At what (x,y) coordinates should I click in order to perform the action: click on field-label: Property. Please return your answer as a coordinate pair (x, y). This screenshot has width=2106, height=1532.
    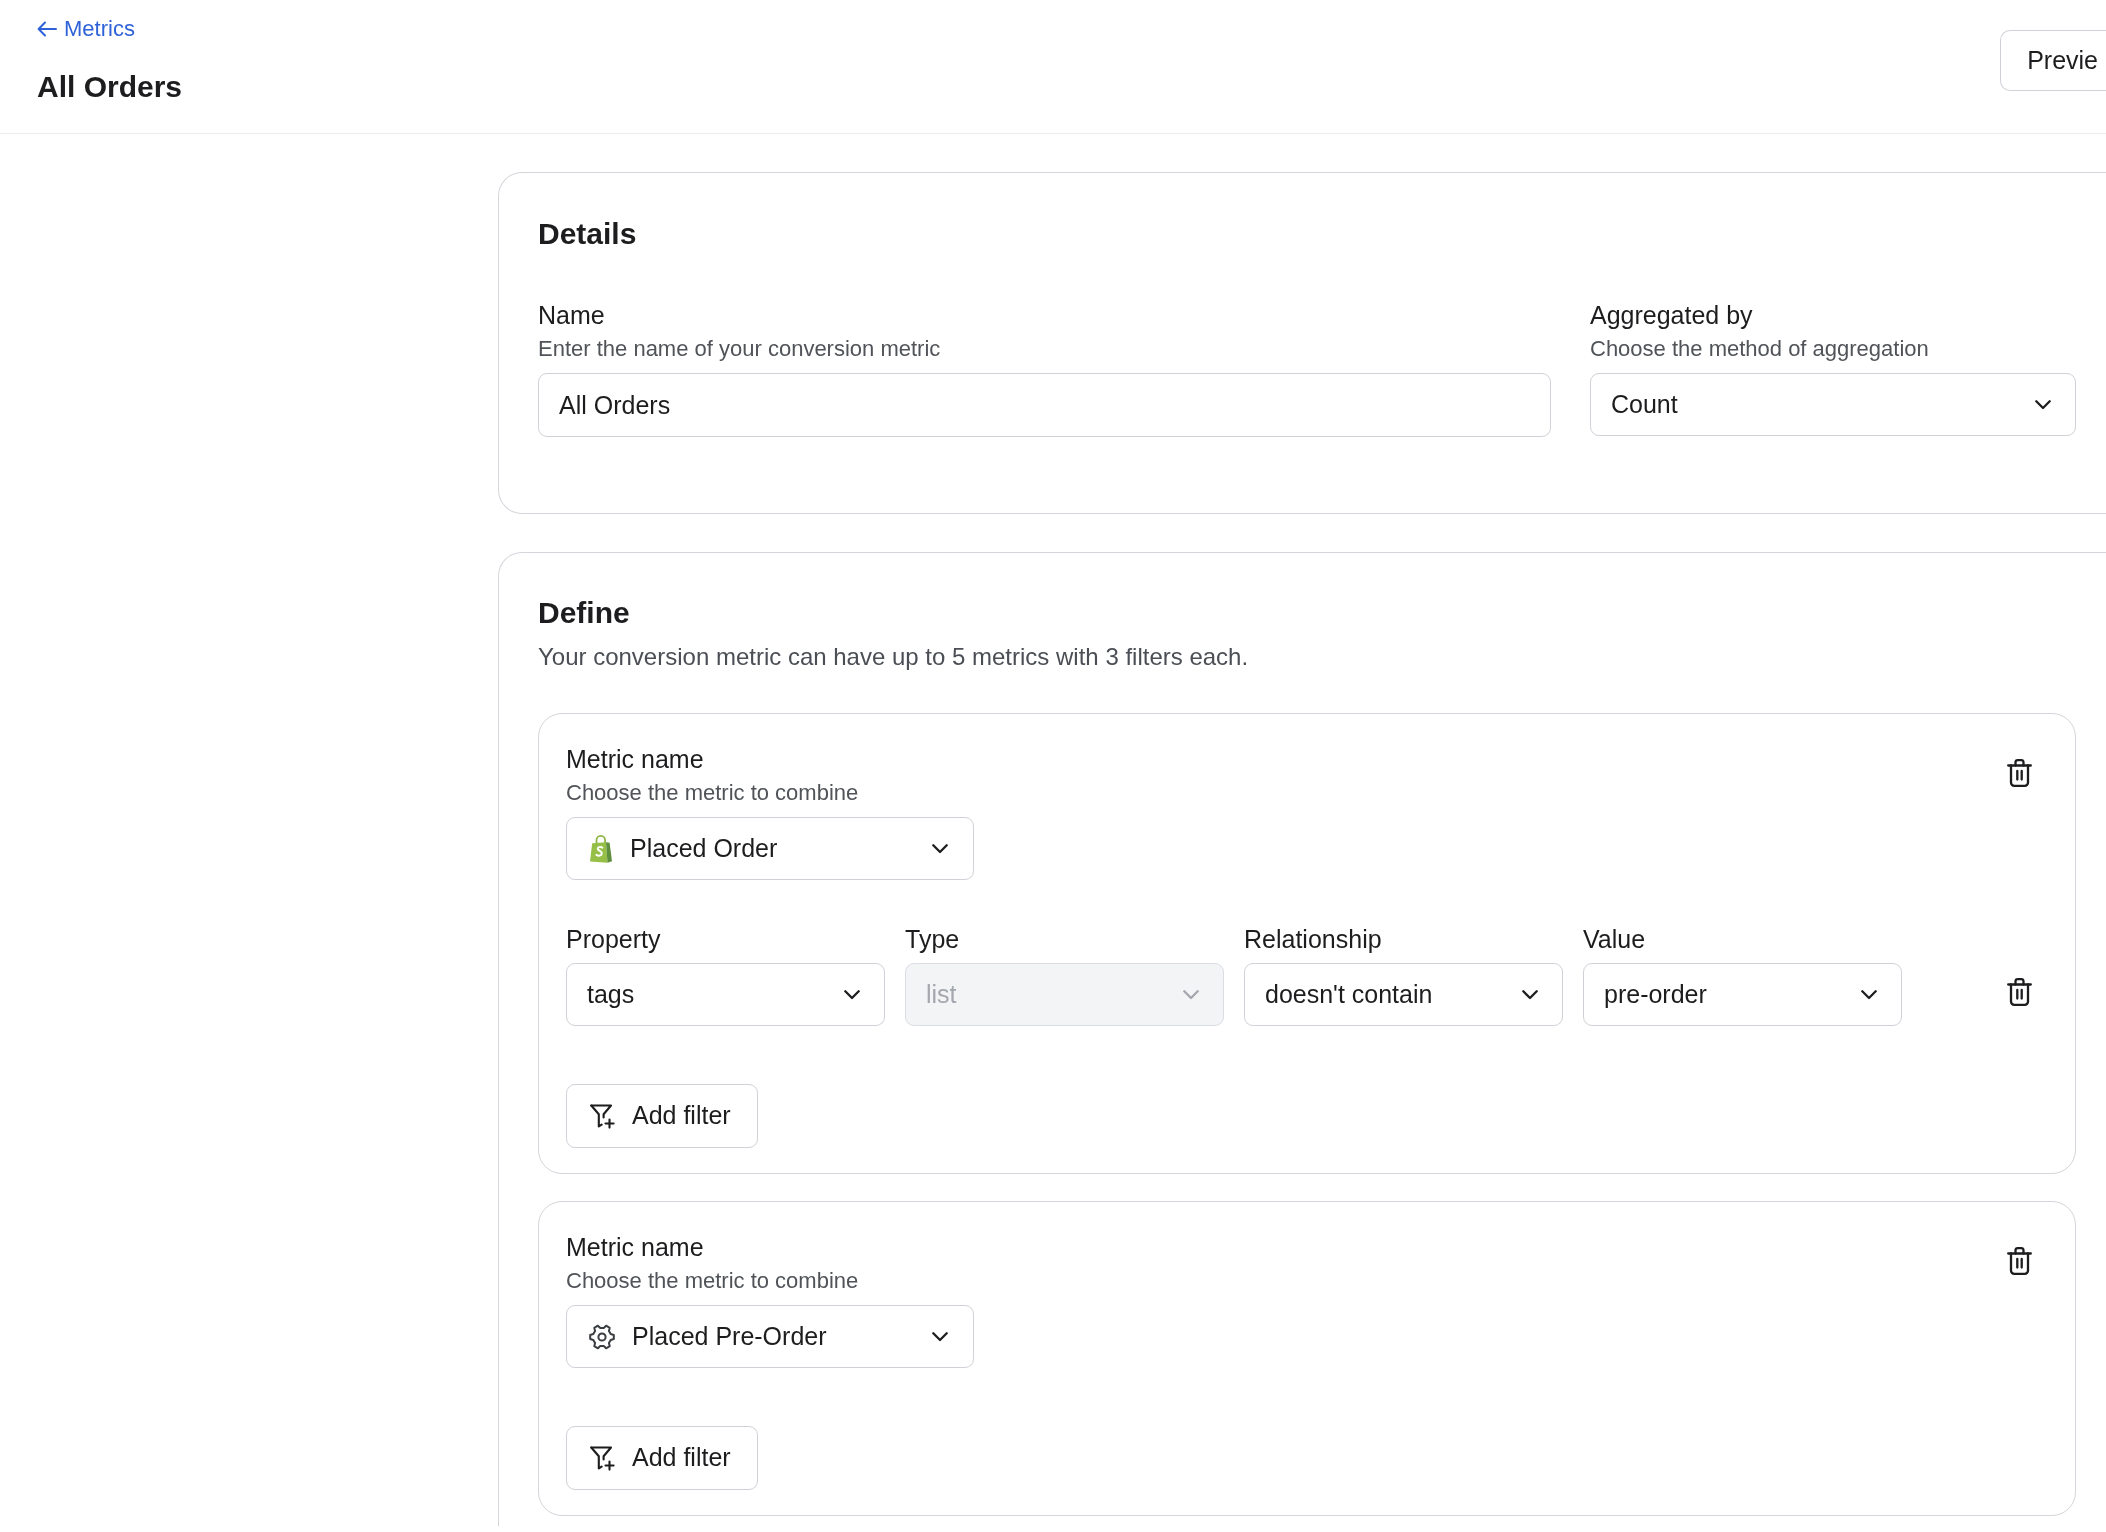
    Looking at the image, I should click on (614, 939).